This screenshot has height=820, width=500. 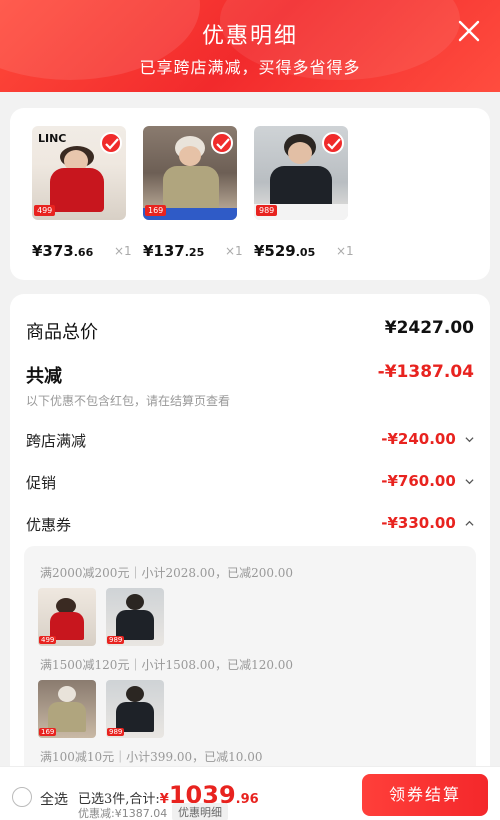 What do you see at coordinates (67, 617) in the screenshot?
I see `coupon-product-thumb: 499` at bounding box center [67, 617].